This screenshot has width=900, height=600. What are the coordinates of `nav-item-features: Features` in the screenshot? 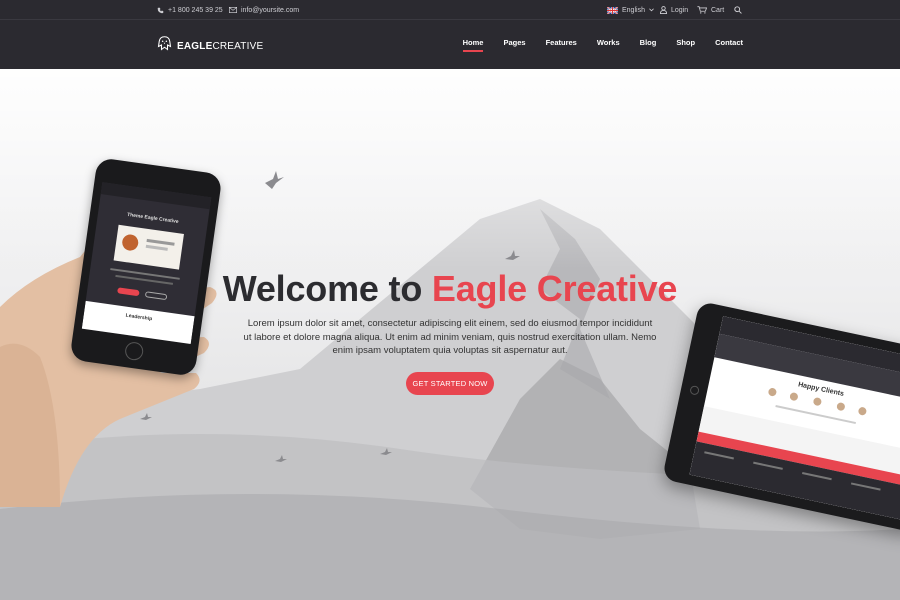 It's located at (561, 44).